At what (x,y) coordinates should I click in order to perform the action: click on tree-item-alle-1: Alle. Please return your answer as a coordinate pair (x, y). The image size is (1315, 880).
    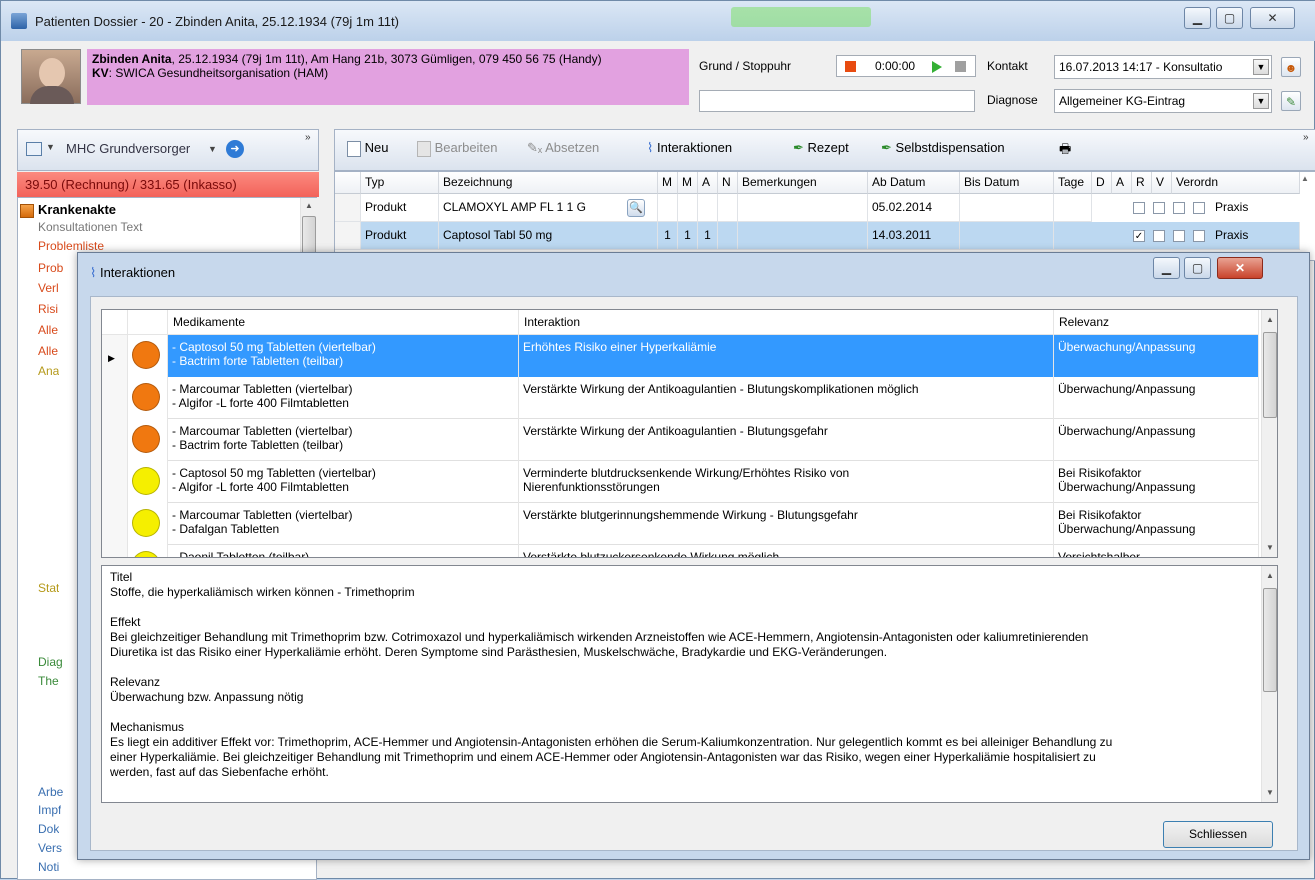
    Looking at the image, I should click on (48, 330).